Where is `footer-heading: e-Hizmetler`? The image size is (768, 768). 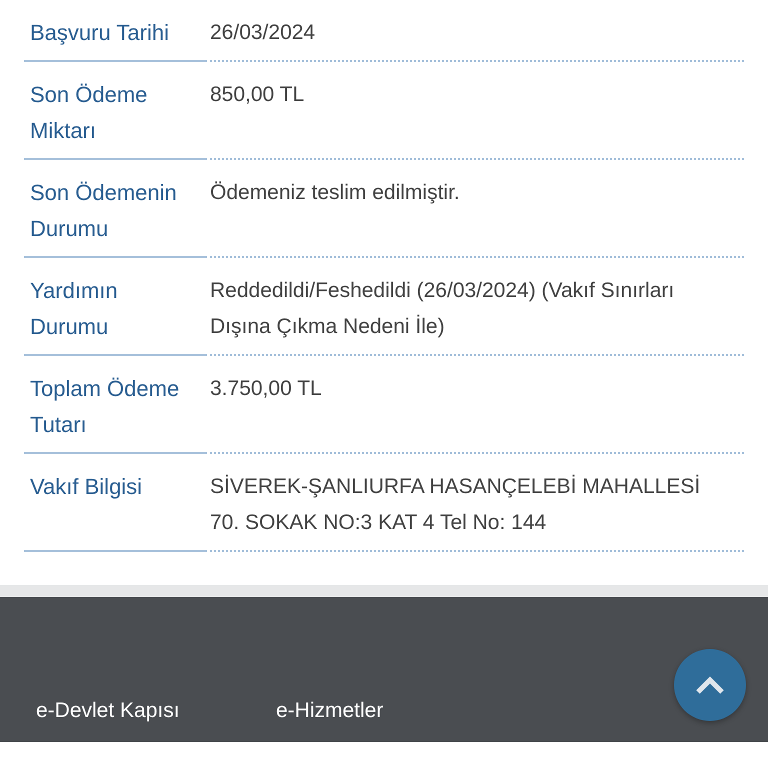
footer-heading: e-Hizmetler is located at coordinates (396, 710).